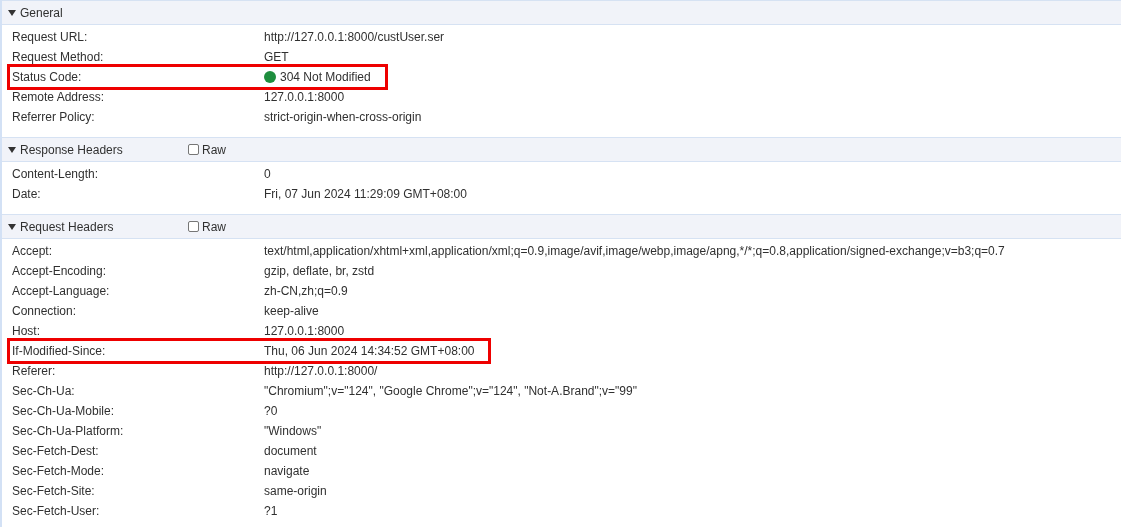  I want to click on header-value: Fri, 07 Jun 2024 11:29:09 GMT+08:00, so click(365, 194).